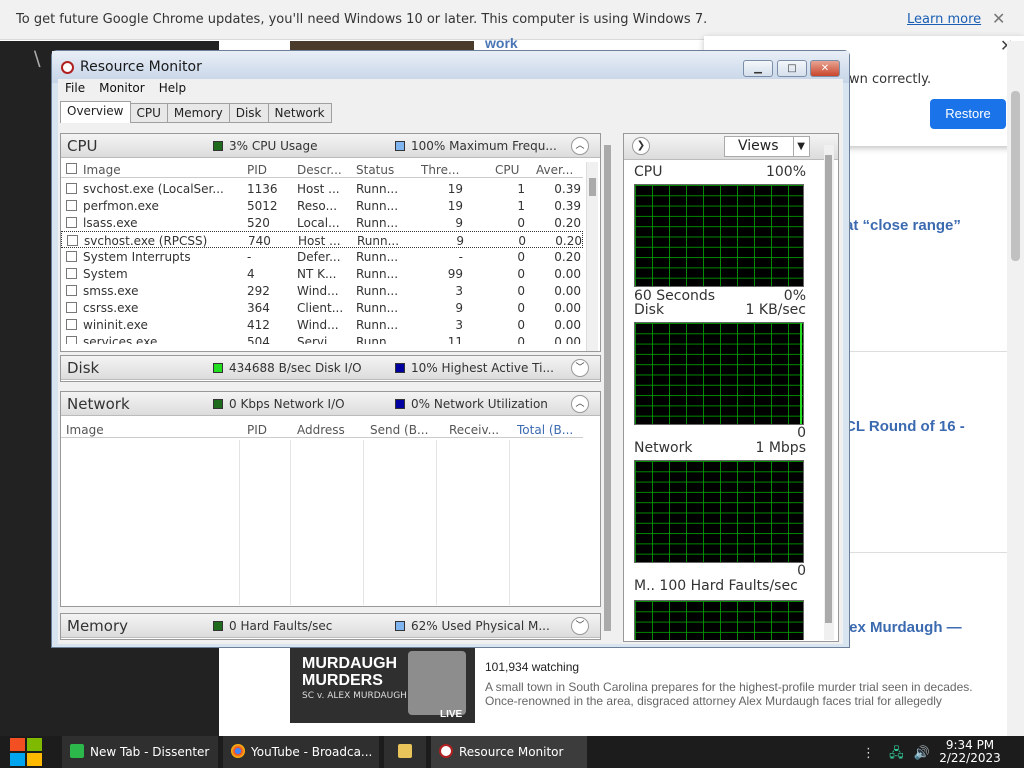  I want to click on table-row: System 4 NT K... Runn... 99 0 0.00, so click(322, 273).